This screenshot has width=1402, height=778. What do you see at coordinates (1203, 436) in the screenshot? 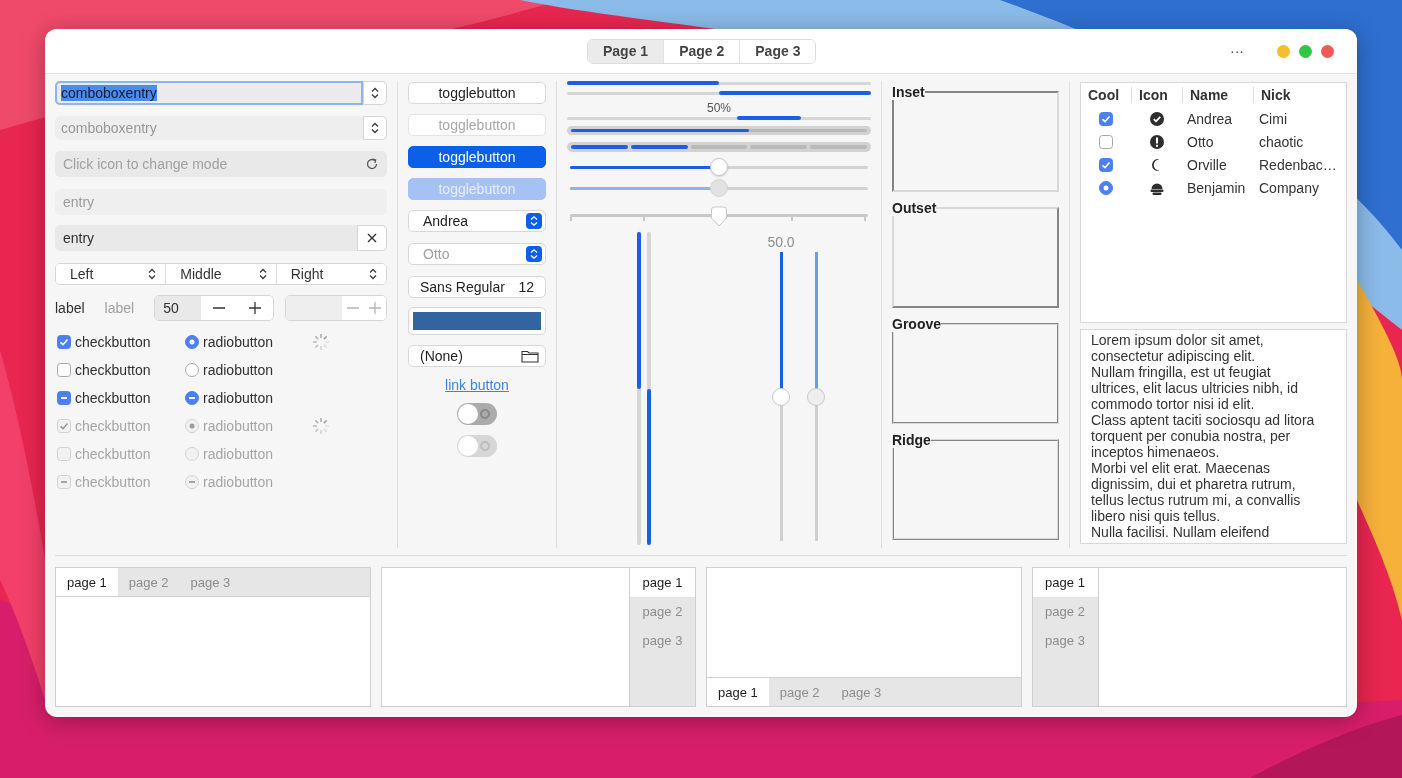
I see `paragraph: Class aptent taciti sociosqu ad litora torquent per conubia nostra, per inceptos himenaeos.` at bounding box center [1203, 436].